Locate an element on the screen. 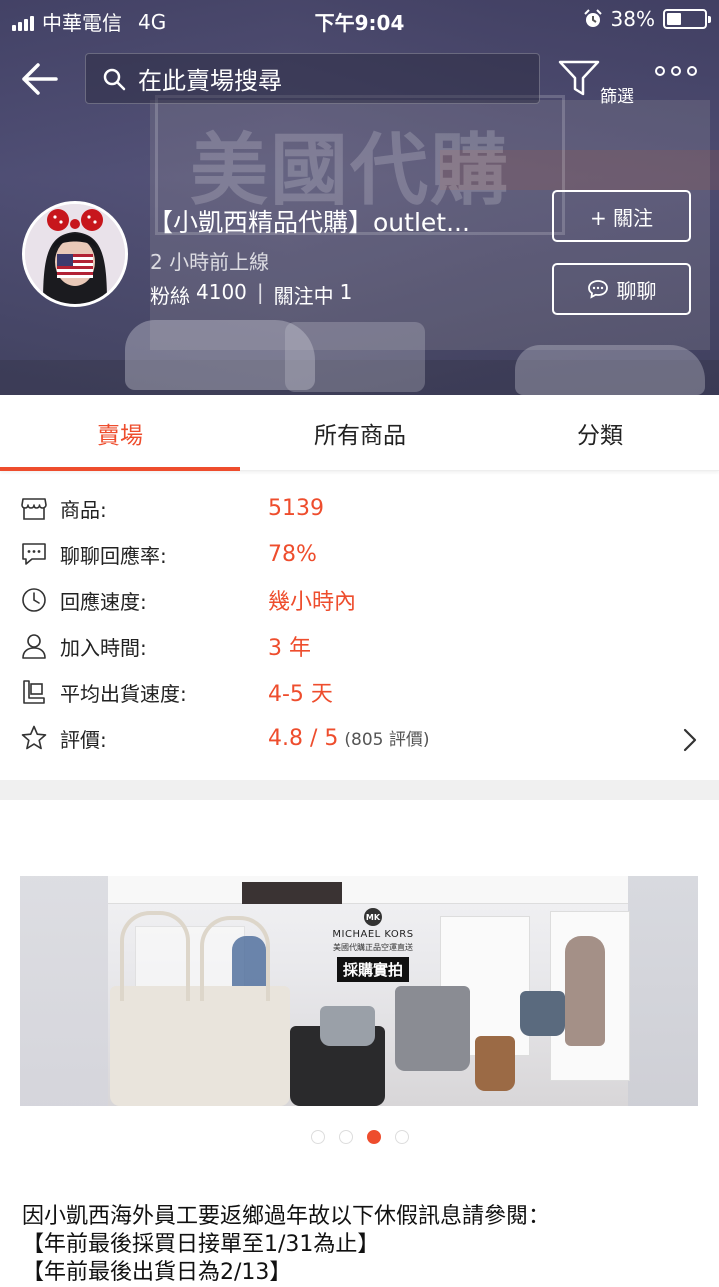  carousel-prev-slide is located at coordinates (64, 991).